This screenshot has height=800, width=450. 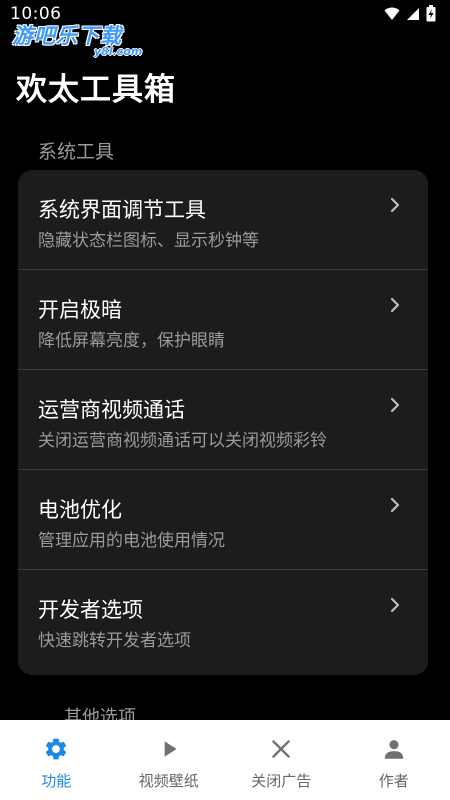 What do you see at coordinates (169, 760) in the screenshot?
I see `nav-item-video-wallpaper: 视频壁纸` at bounding box center [169, 760].